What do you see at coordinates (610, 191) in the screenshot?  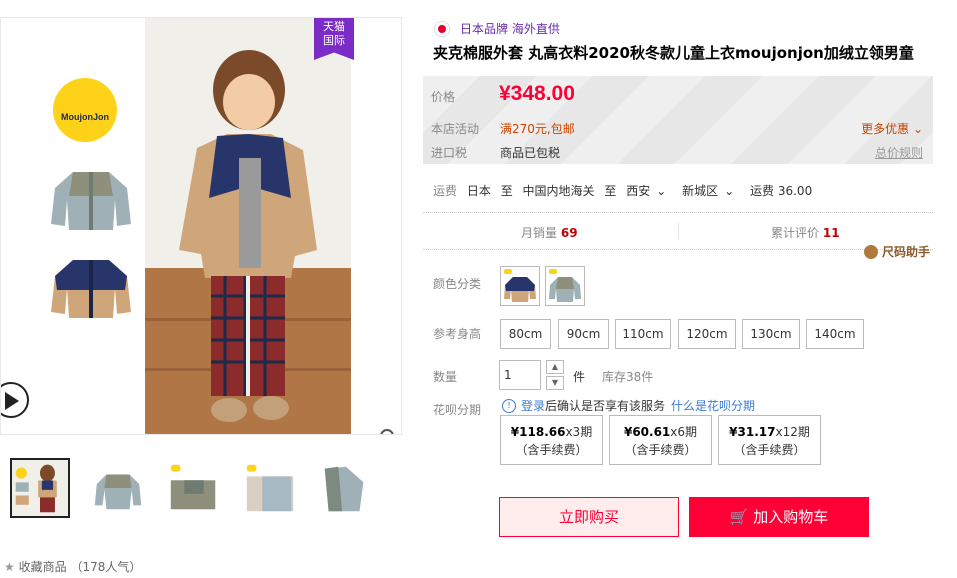 I see `ship-to-word-2: 至` at bounding box center [610, 191].